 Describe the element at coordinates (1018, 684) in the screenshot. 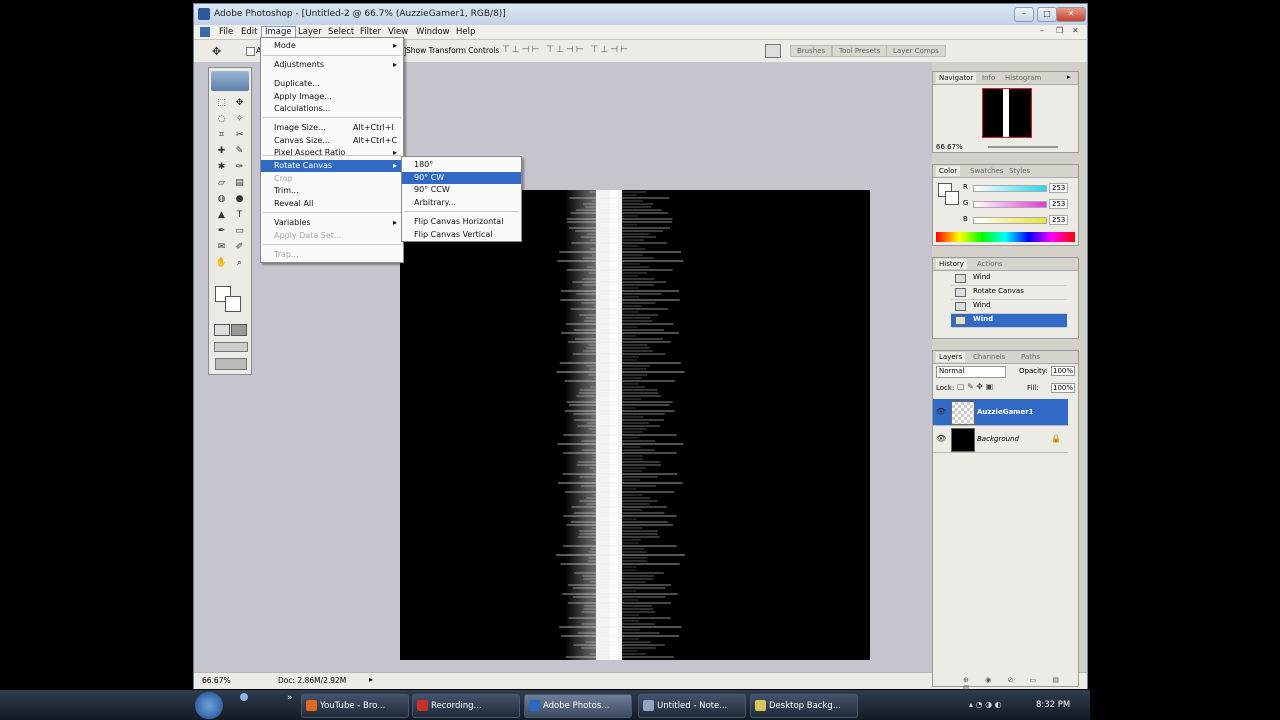

I see `layer-panel-buttons: ⊕ ◉ ⊘ ▭ ▤ ▥` at that location.